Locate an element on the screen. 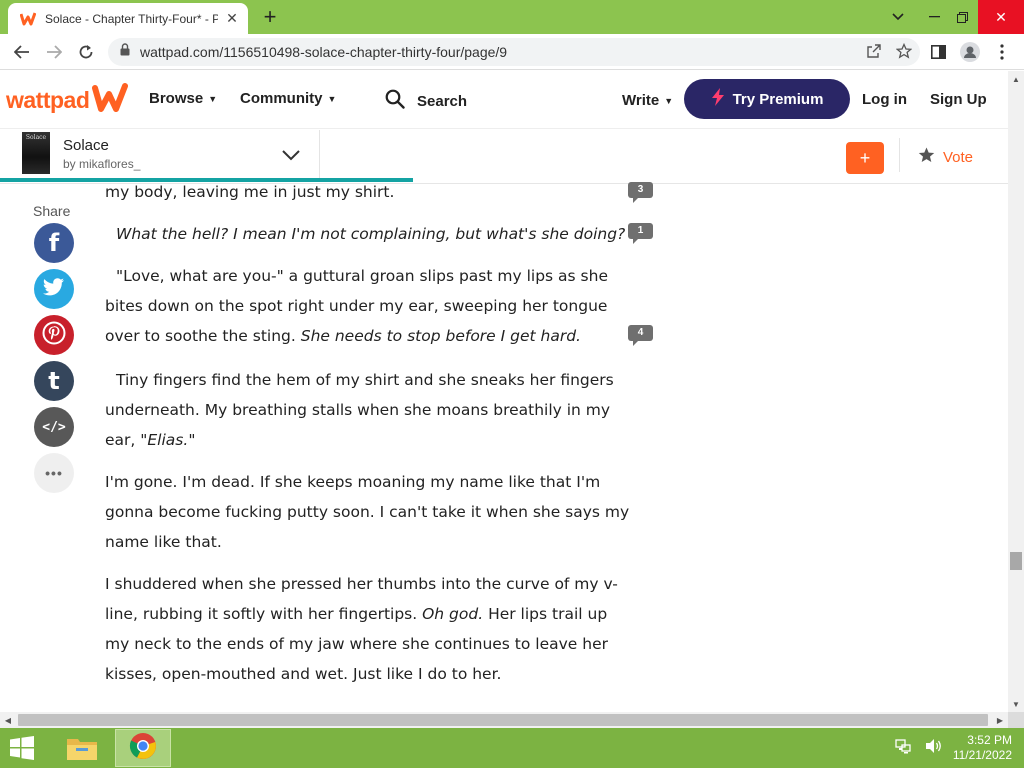  share-embed-button: </> is located at coordinates (54, 427).